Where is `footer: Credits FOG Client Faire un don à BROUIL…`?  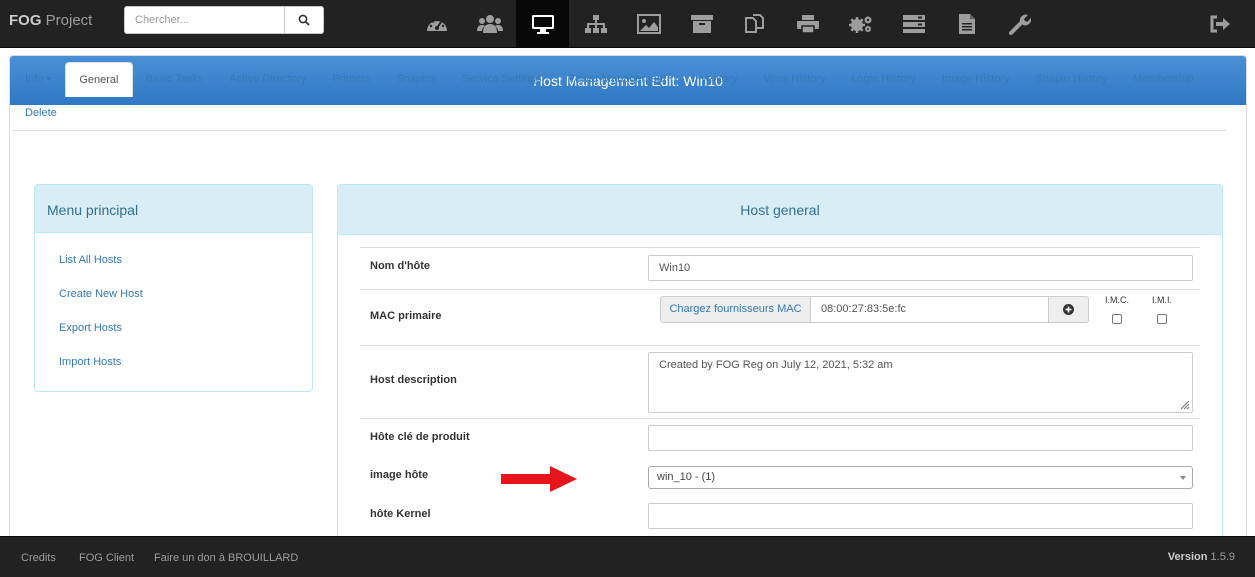
footer: Credits FOG Client Faire un don à BROUIL… is located at coordinates (627, 556).